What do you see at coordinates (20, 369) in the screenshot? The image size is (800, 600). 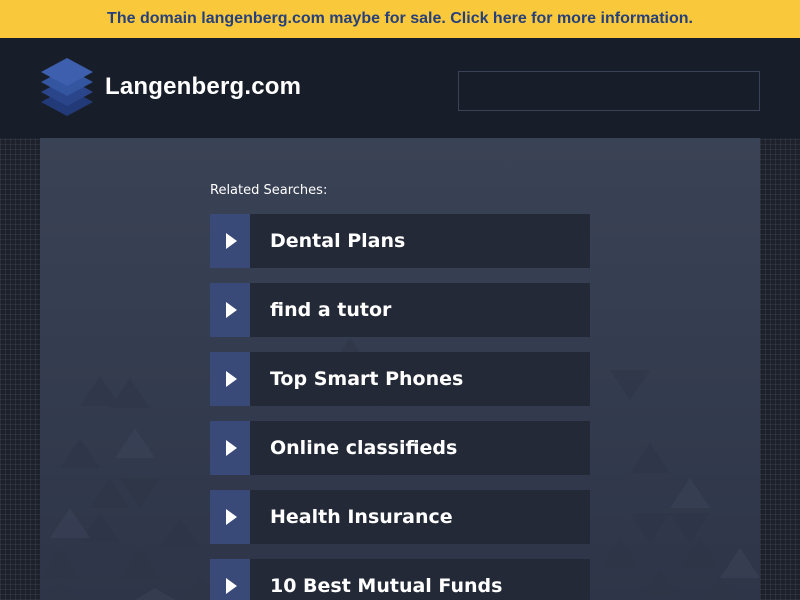 I see `left-pattern-border` at bounding box center [20, 369].